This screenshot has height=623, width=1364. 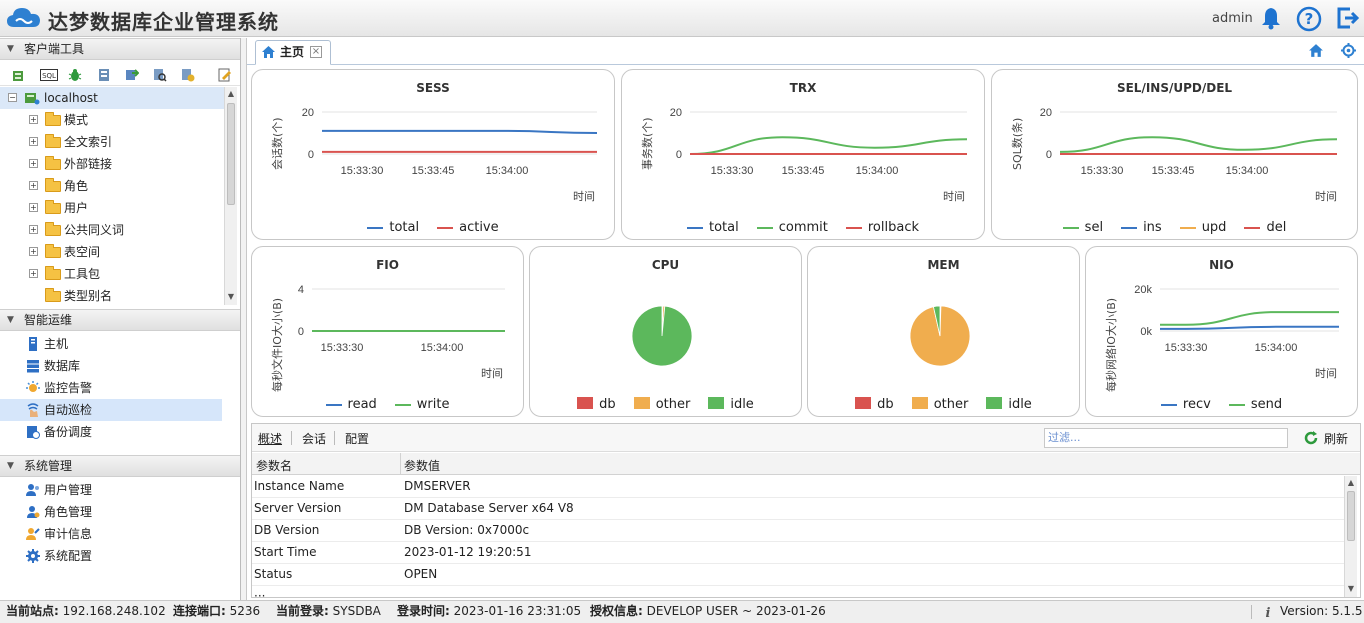 What do you see at coordinates (19, 75) in the screenshot?
I see `new-connection-icon` at bounding box center [19, 75].